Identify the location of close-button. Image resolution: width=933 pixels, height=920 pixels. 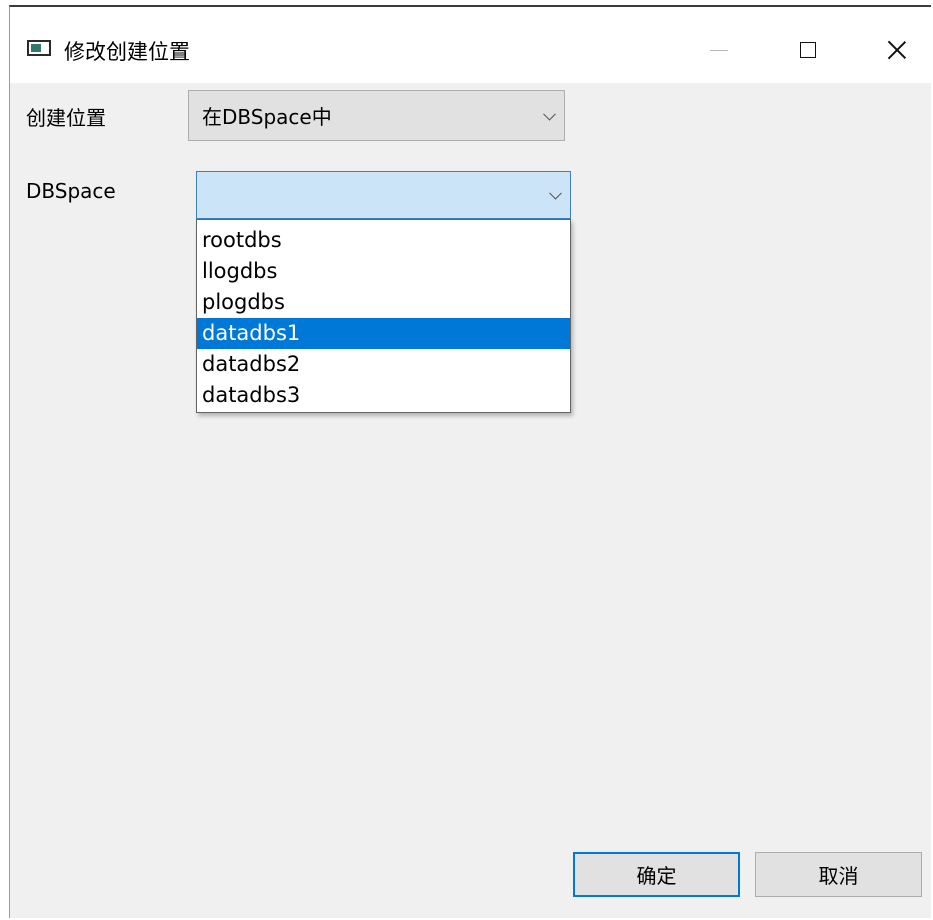
(897, 50).